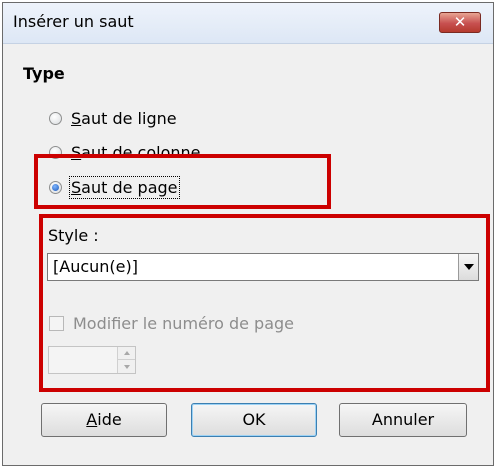 The image size is (497, 468). Describe the element at coordinates (55, 187) in the screenshot. I see `radio-page-break-indicator` at that location.